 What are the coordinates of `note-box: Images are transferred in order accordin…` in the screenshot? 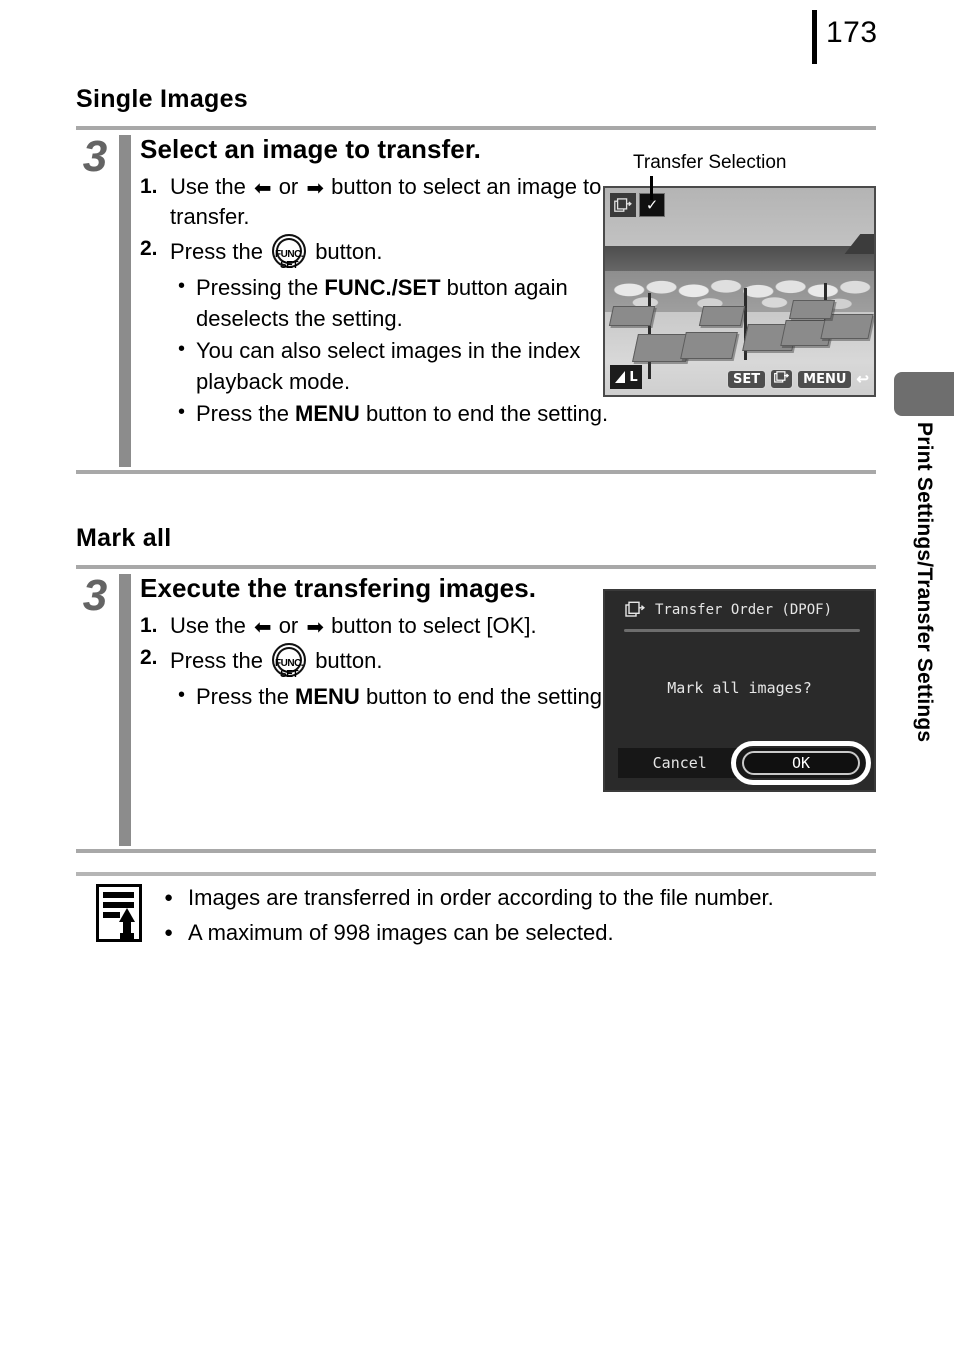 It's located at (486, 915).